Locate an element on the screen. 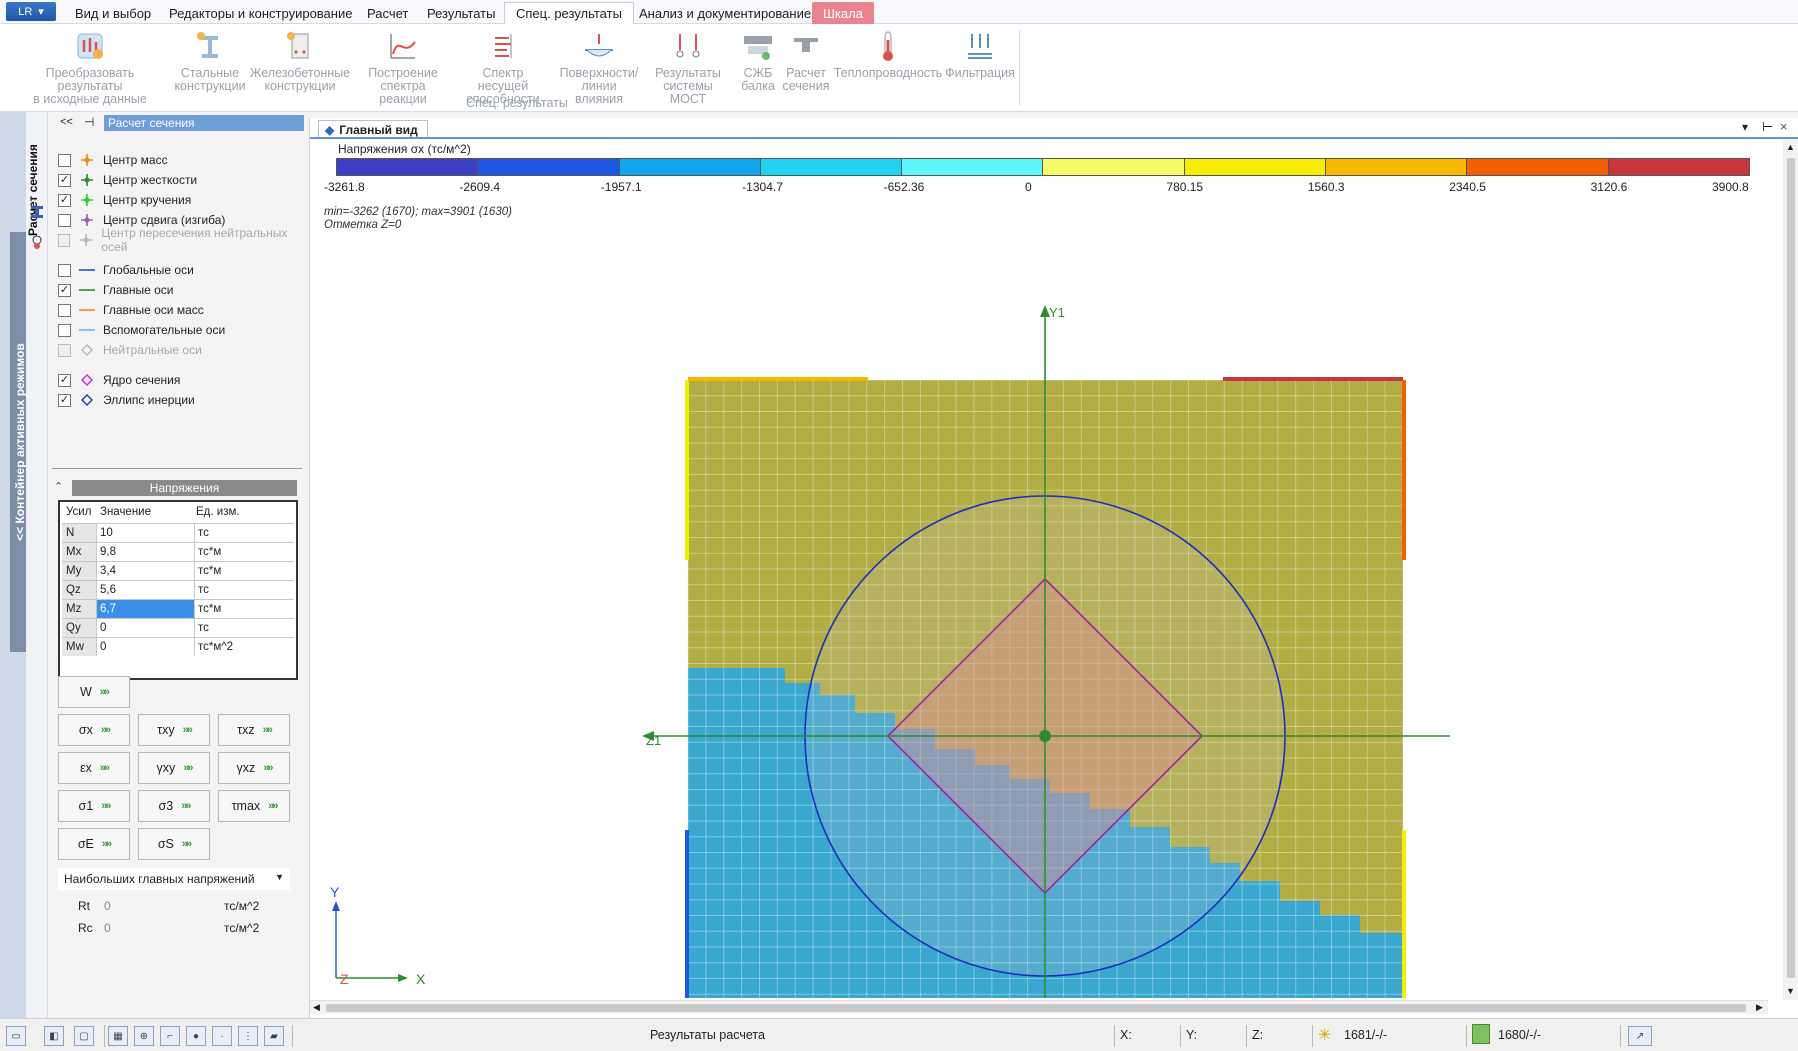 Image resolution: width=1798 pixels, height=1051 pixels. option-center-torsion: ✓ Центр кручения is located at coordinates (124, 200).